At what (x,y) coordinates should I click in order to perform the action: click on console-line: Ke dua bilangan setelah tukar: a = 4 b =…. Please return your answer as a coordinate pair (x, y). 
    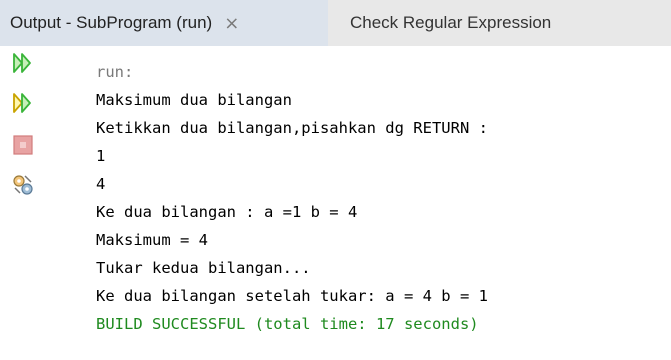
    Looking at the image, I should click on (292, 296).